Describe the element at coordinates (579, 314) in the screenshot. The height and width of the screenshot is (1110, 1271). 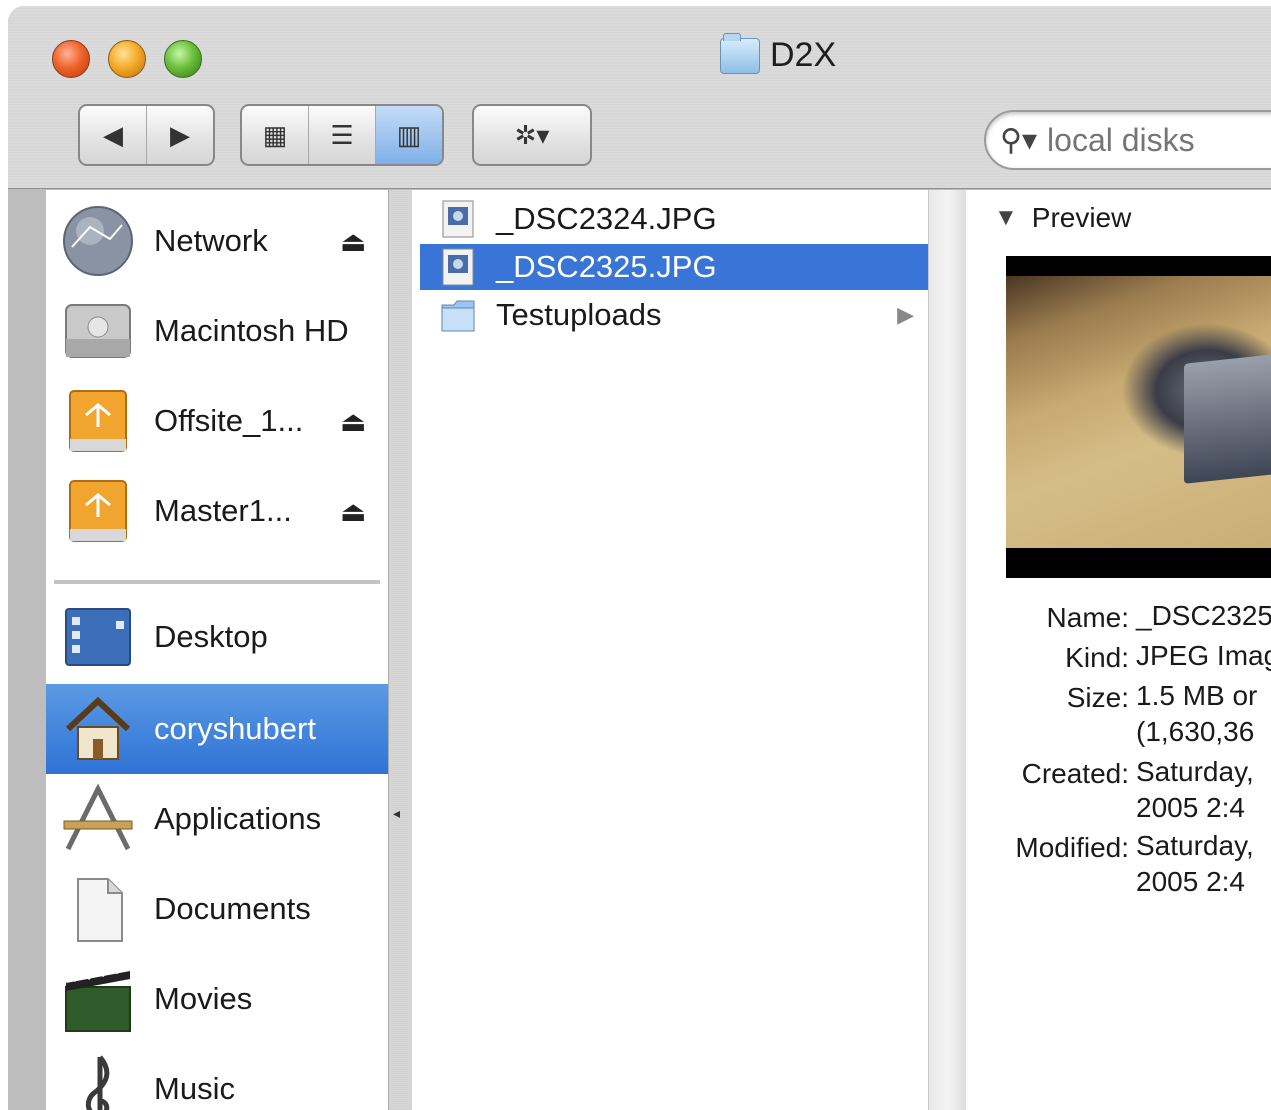
I see `file-name: Testuploads` at that location.